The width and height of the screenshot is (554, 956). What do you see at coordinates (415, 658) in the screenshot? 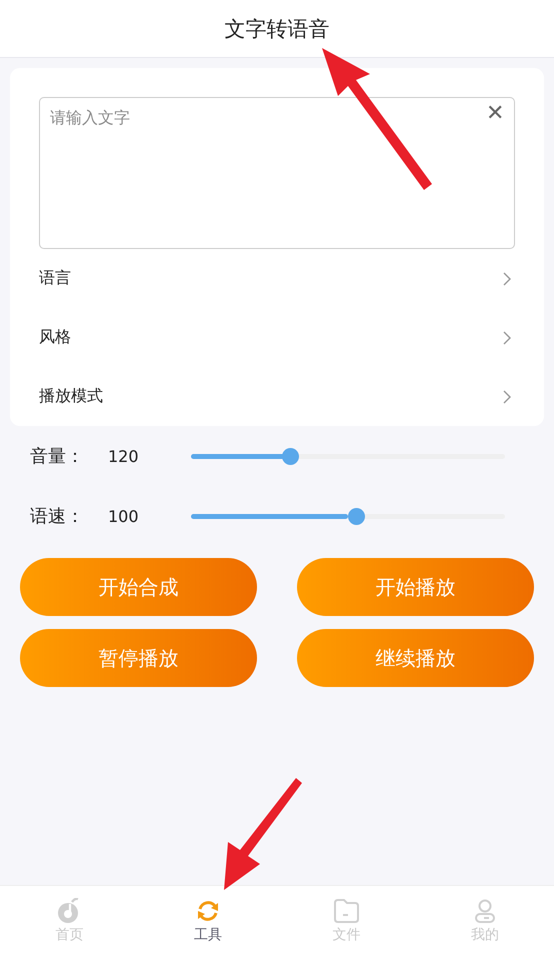
I see `action-button: 继续播放` at bounding box center [415, 658].